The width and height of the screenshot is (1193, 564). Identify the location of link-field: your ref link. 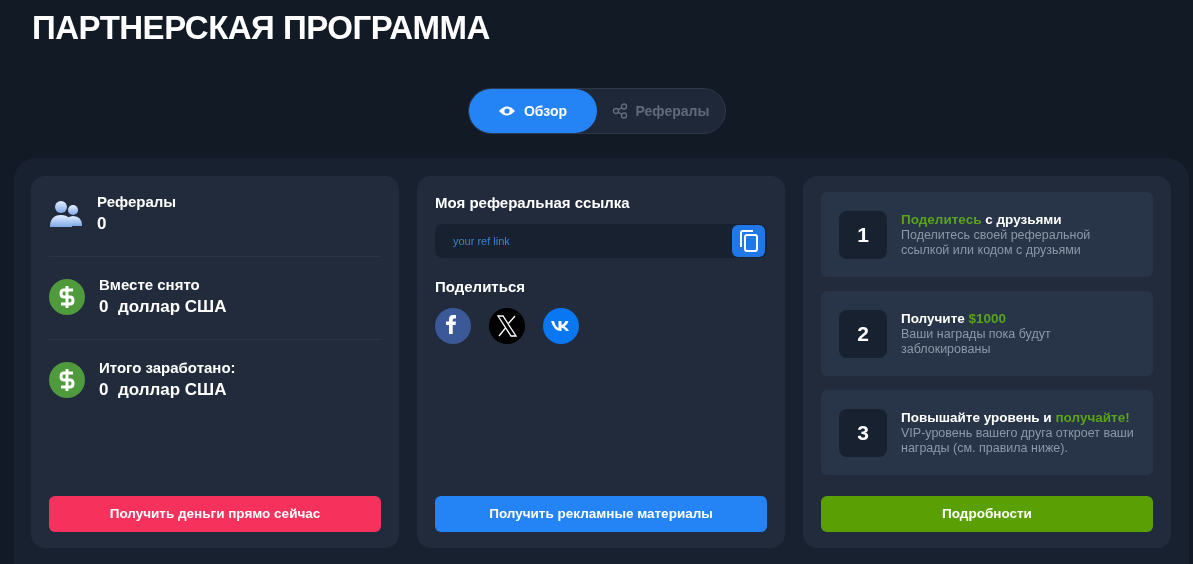
(601, 241).